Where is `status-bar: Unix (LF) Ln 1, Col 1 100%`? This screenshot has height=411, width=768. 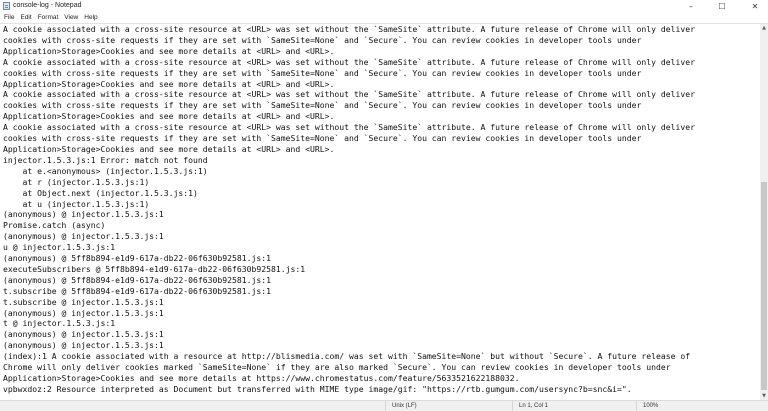 status-bar: Unix (LF) Ln 1, Col 1 100% is located at coordinates (384, 405).